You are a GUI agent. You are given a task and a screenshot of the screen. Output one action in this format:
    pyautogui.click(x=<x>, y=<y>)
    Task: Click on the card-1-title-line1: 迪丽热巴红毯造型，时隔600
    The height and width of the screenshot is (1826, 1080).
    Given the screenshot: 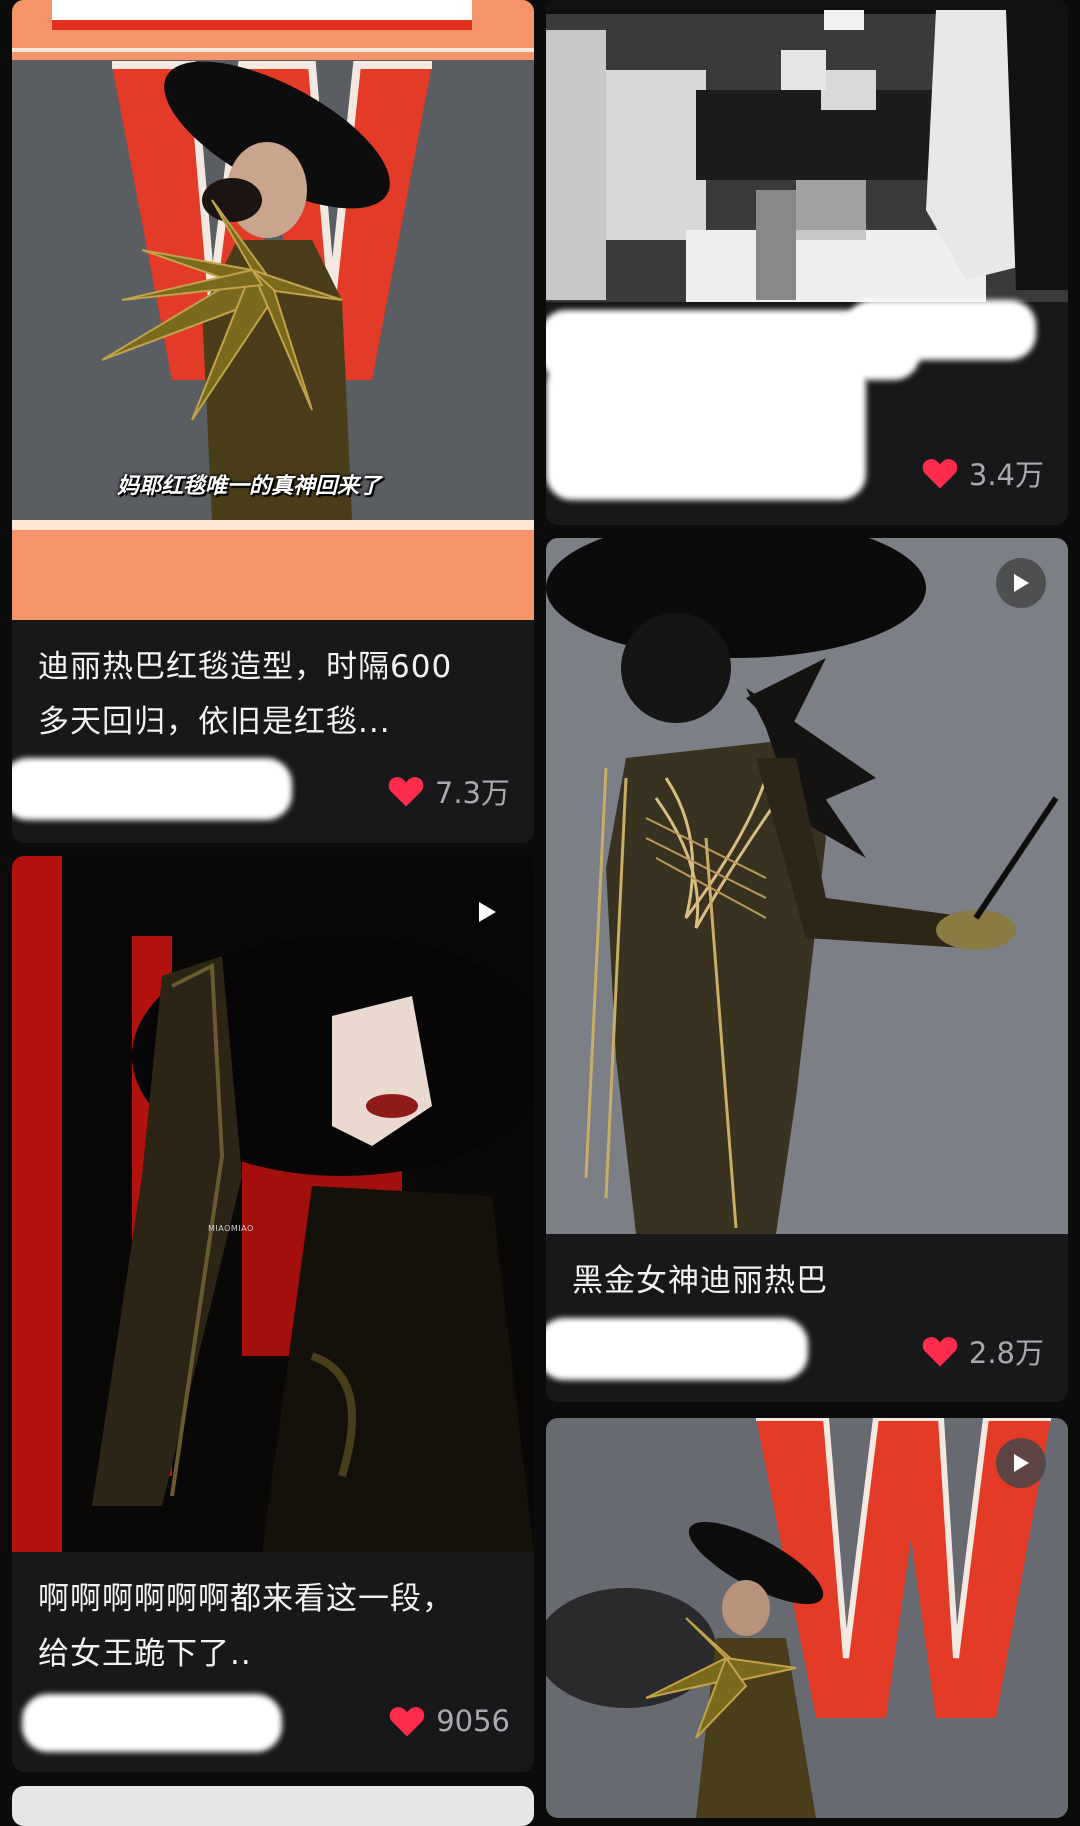 What is the action you would take?
    pyautogui.click(x=245, y=667)
    